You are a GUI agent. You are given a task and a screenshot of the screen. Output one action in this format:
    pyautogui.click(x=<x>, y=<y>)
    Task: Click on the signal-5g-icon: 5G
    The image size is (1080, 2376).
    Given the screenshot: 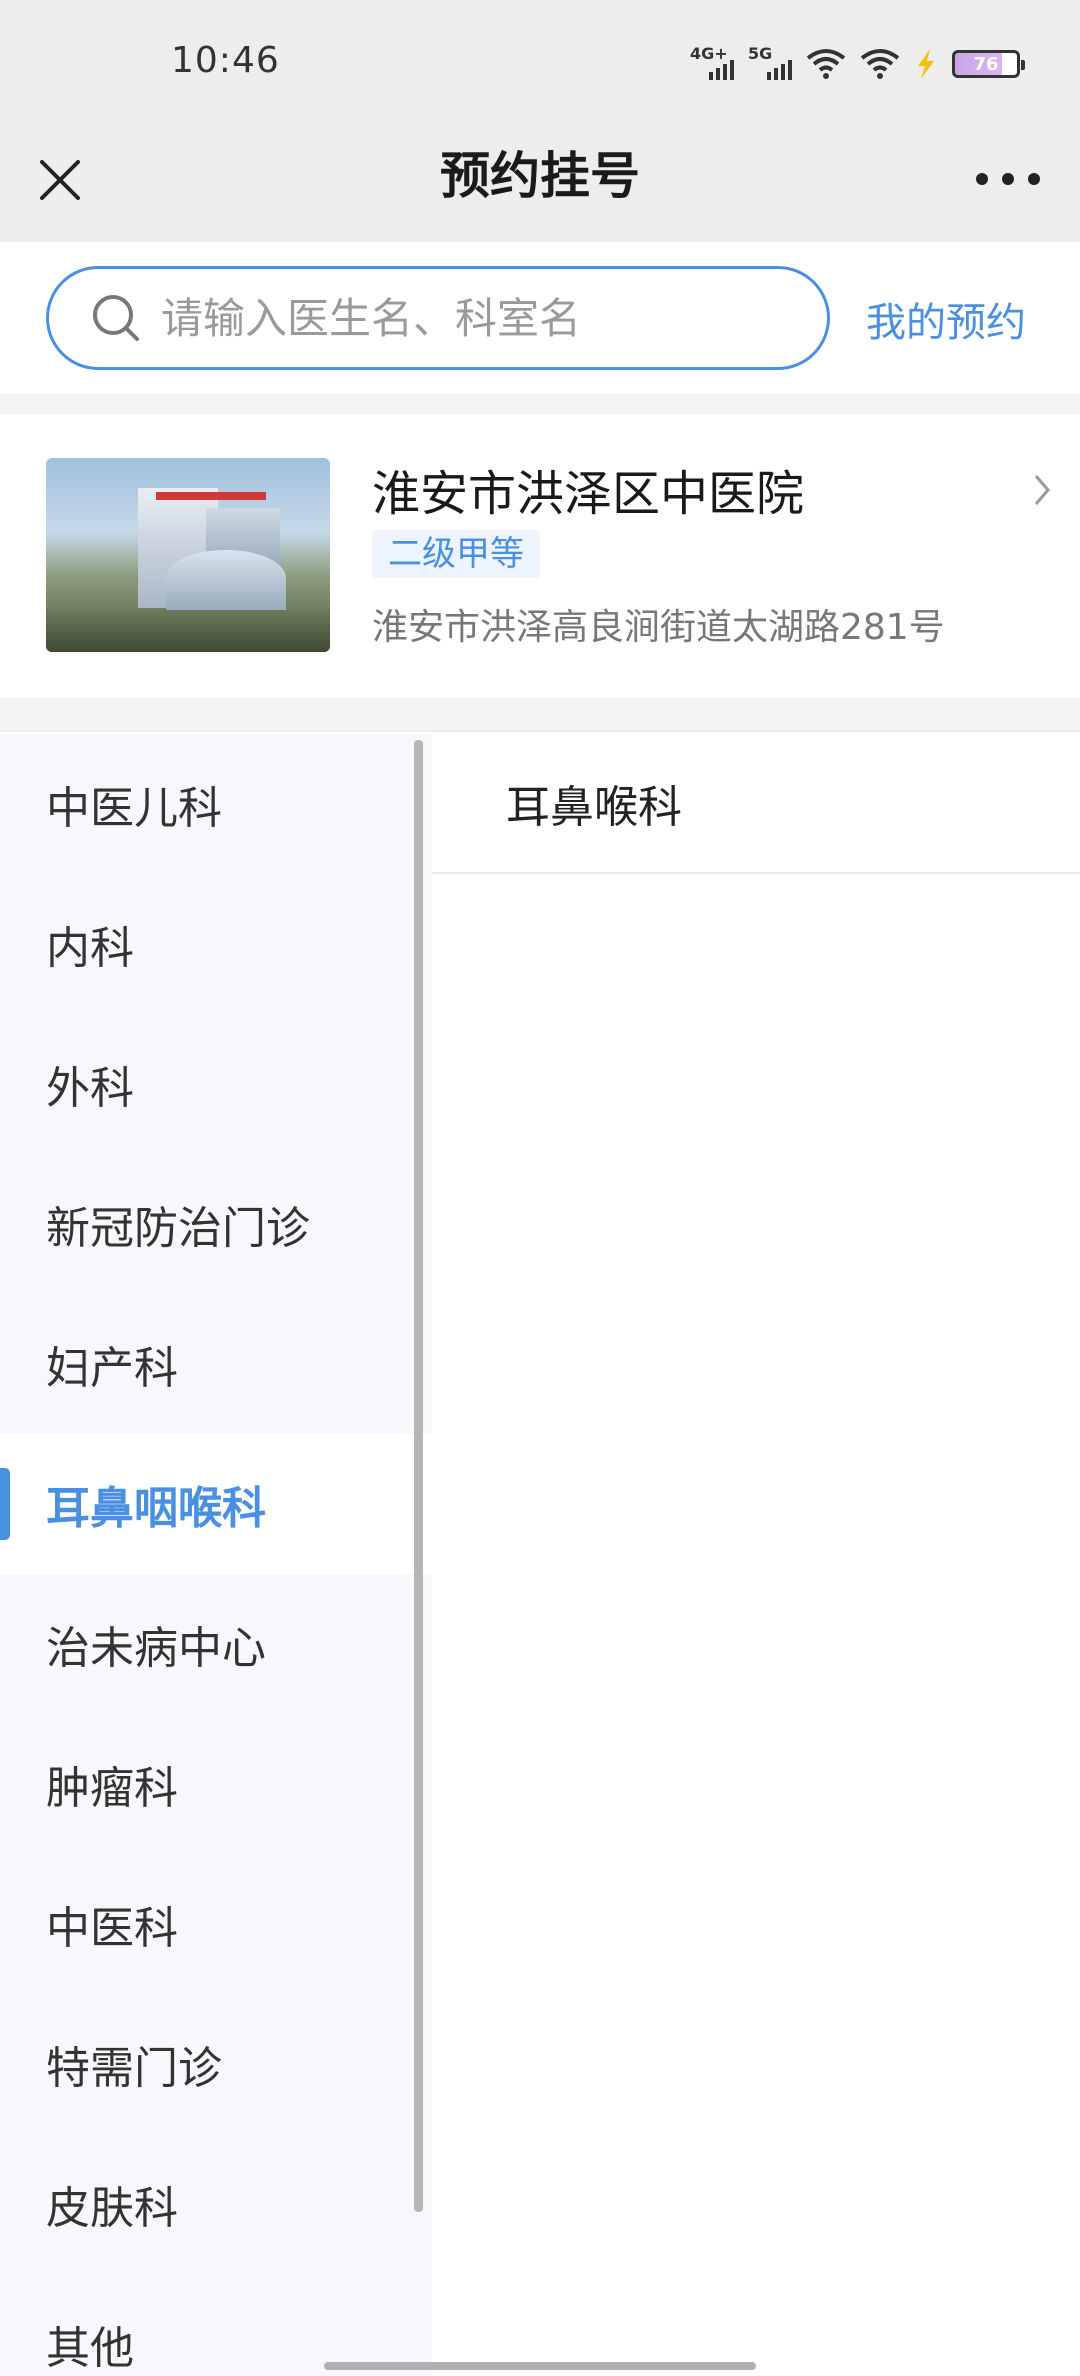 What is the action you would take?
    pyautogui.click(x=770, y=63)
    